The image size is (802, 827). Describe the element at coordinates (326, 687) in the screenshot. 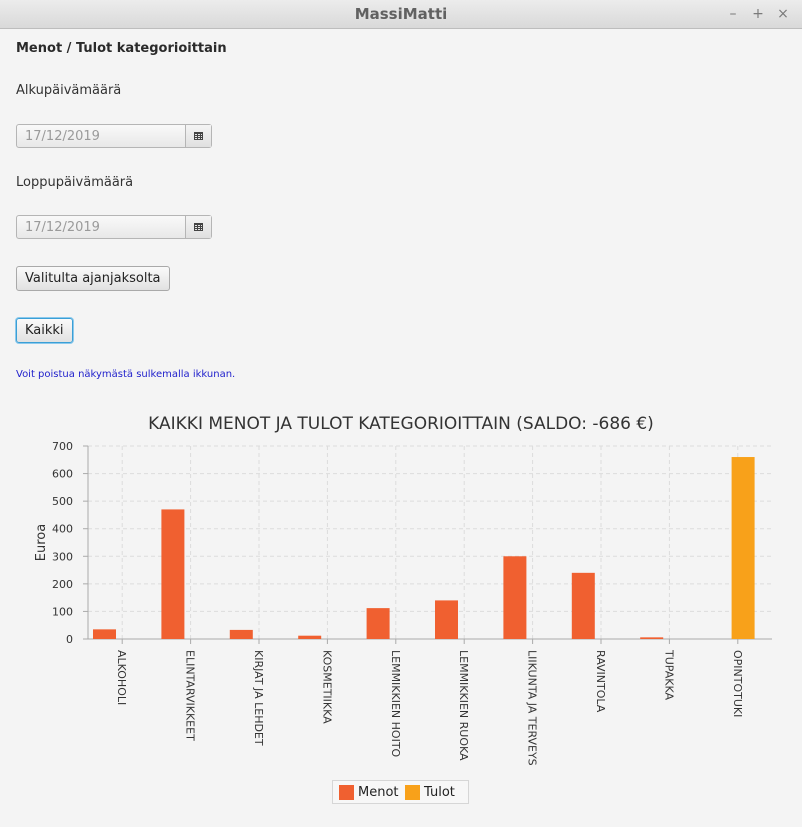

I see `x-tick-label: KOSMETIIKKA` at that location.